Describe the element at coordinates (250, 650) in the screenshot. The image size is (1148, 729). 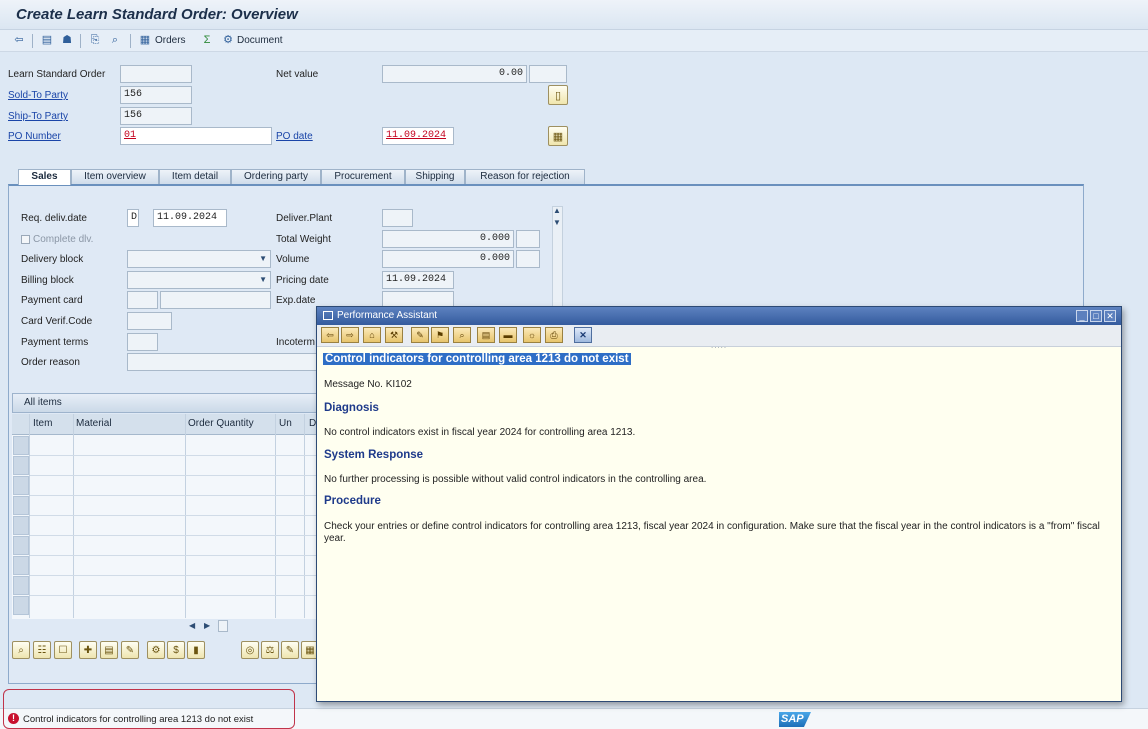
I see `sort-icon: ◎` at that location.